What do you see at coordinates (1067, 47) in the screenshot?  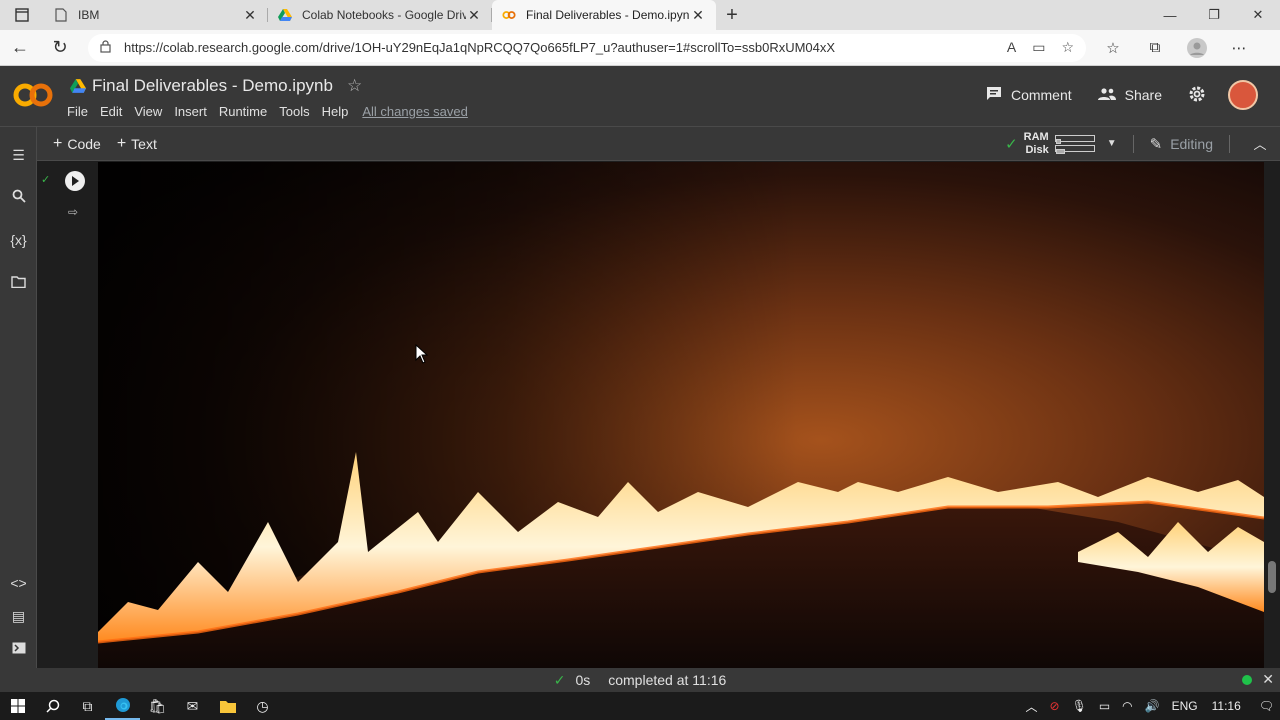 I see `add-favorite-icon: ☆` at bounding box center [1067, 47].